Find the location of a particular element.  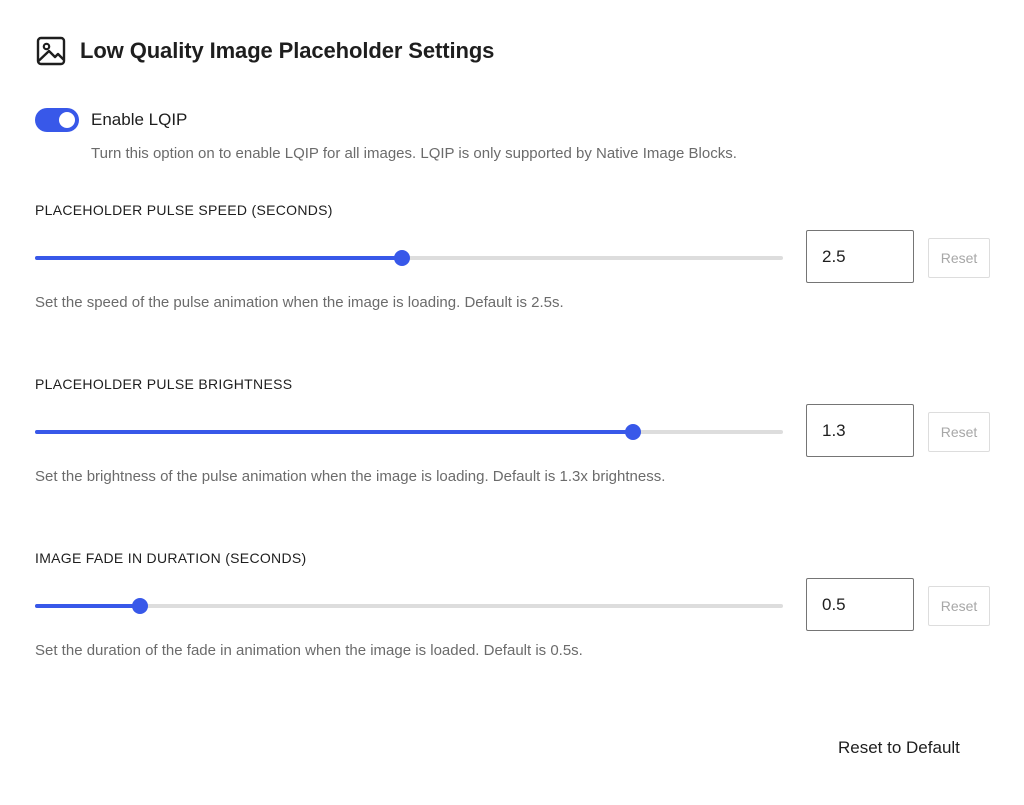

settings-header: Low Quality Image Placeholder Settings is located at coordinates (265, 51).